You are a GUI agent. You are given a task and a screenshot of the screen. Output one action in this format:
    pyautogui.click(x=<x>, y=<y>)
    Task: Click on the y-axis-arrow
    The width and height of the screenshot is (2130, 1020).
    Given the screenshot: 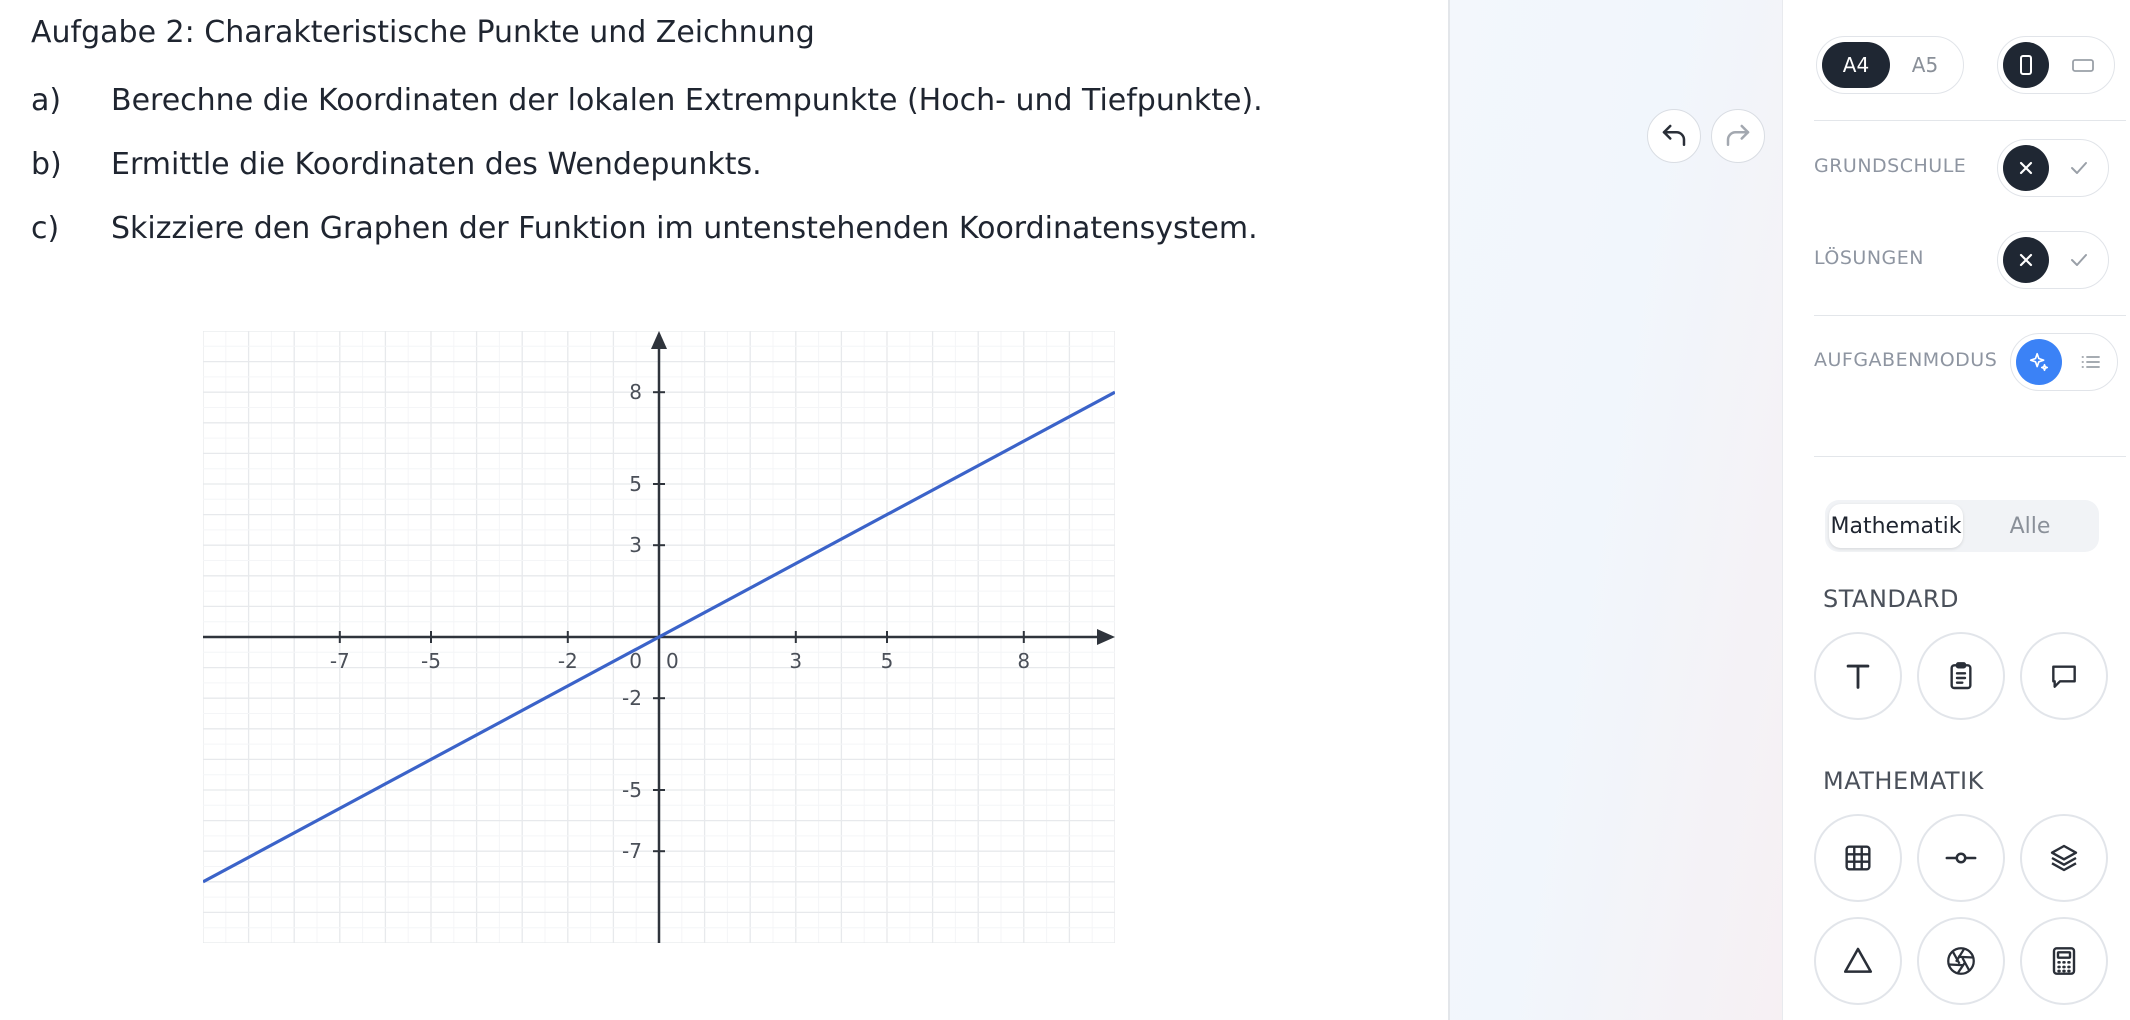 What is the action you would take?
    pyautogui.click(x=659, y=340)
    